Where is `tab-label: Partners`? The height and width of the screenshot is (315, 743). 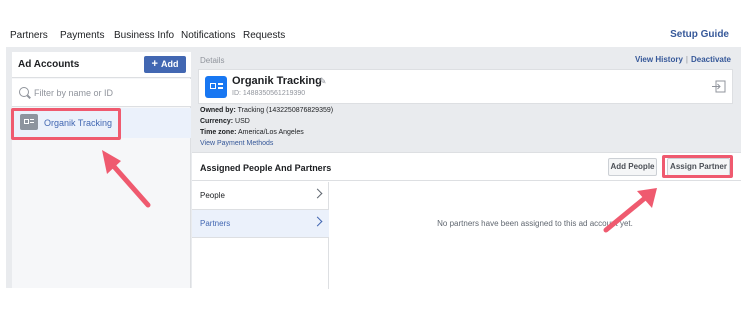 tab-label: Partners is located at coordinates (215, 223).